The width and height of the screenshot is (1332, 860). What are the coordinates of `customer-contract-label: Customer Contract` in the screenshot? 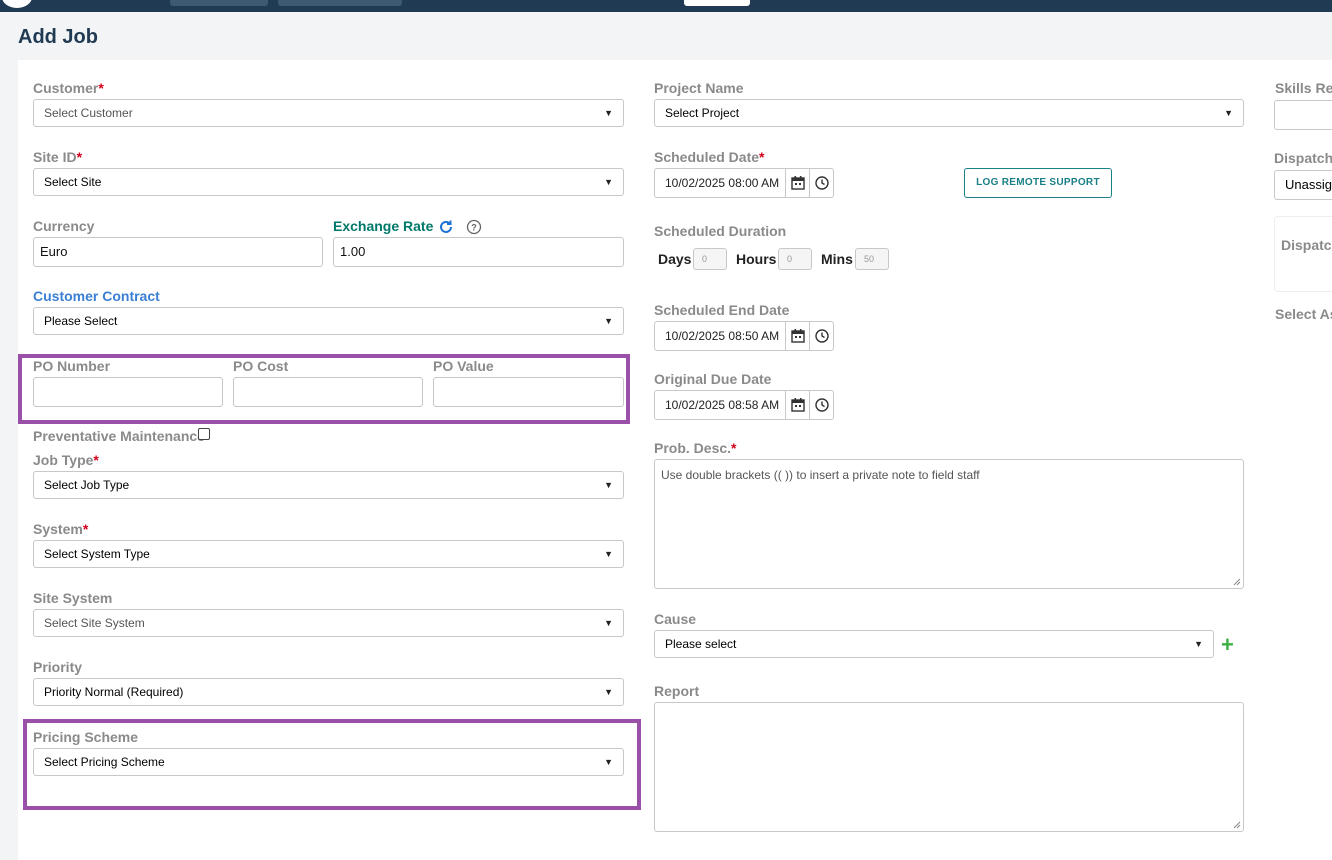 It's located at (96, 296).